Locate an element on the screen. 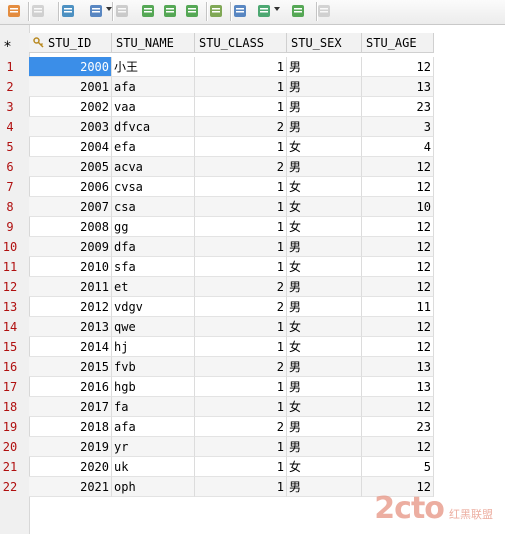  cell-stu-id: 2015 is located at coordinates (70, 367).